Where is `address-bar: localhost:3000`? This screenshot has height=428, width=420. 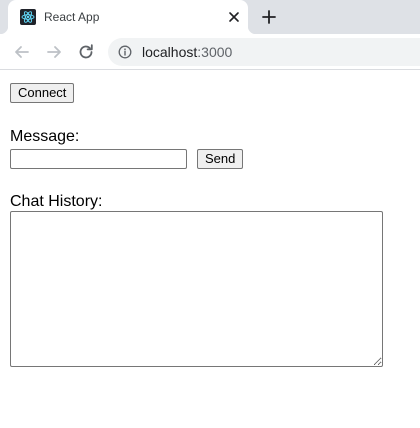 address-bar: localhost:3000 is located at coordinates (264, 52).